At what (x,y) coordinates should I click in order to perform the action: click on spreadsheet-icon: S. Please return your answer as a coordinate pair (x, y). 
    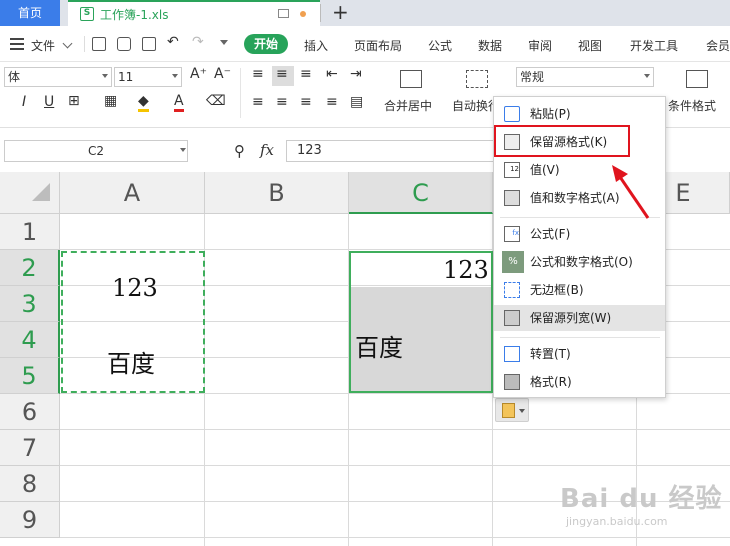
    Looking at the image, I should click on (87, 14).